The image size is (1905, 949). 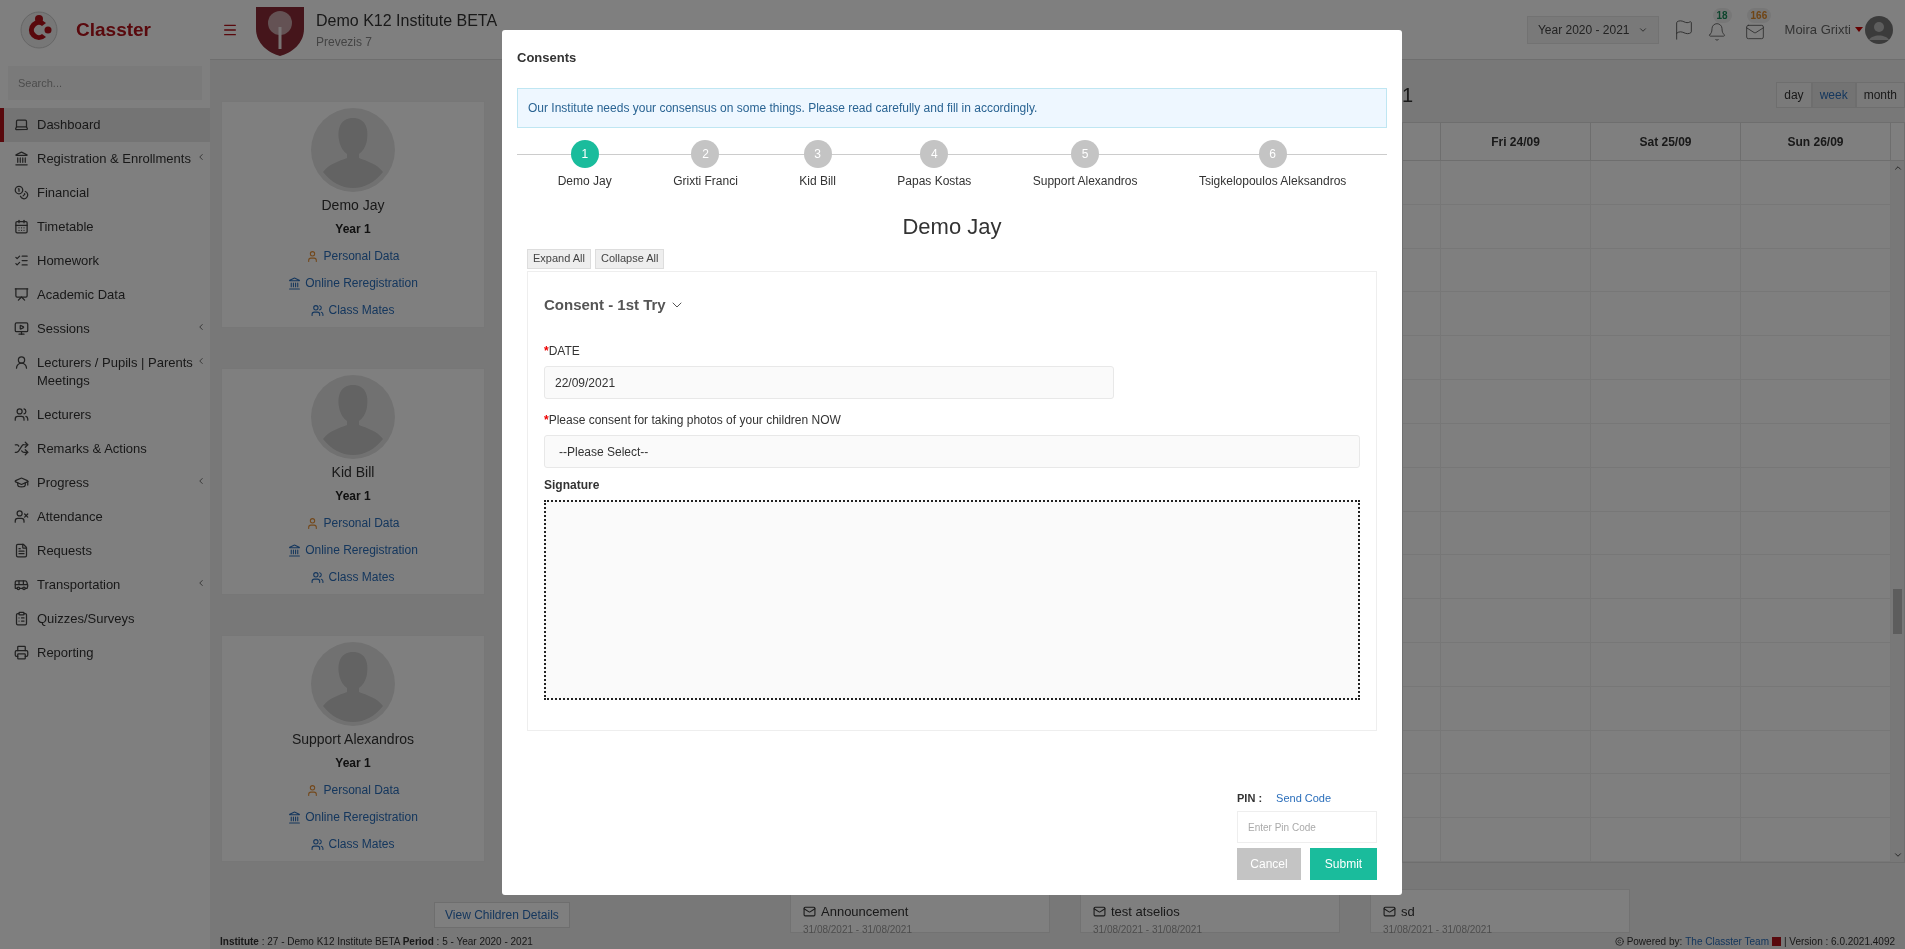 I want to click on view-toggle: week, so click(x=1833, y=95).